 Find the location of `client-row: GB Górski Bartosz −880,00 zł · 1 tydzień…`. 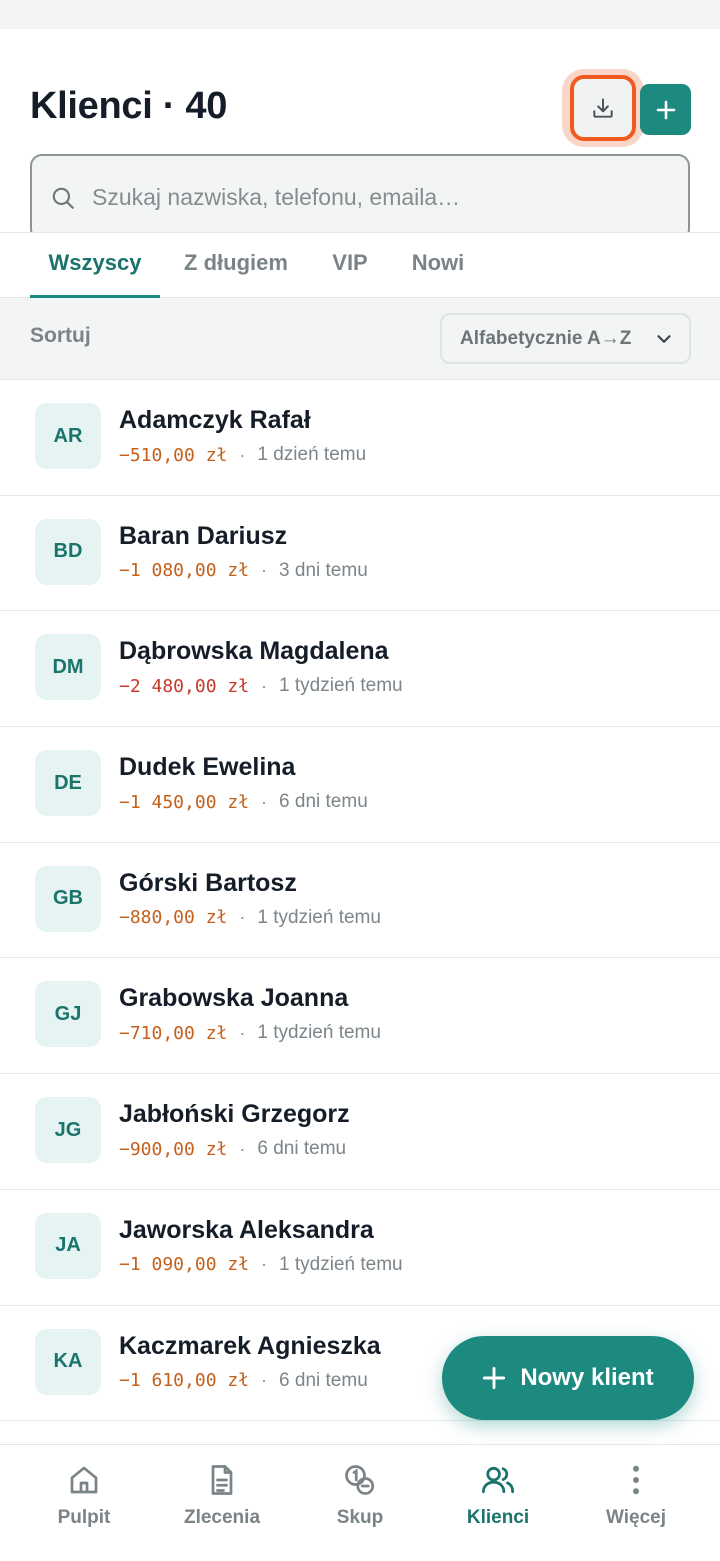

client-row: GB Górski Bartosz −880,00 zł · 1 tydzień… is located at coordinates (360, 900).